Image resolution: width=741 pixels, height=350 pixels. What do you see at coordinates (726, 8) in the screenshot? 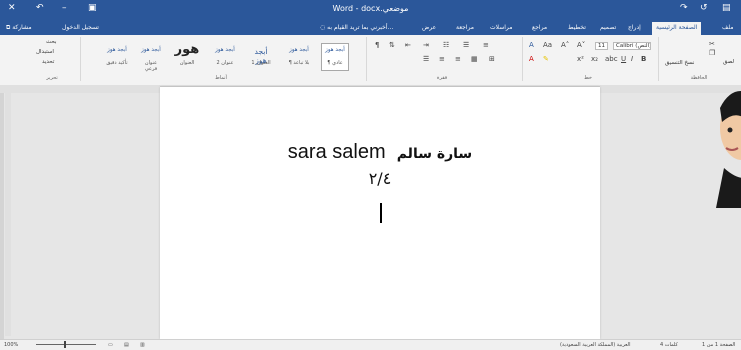
I see `qat-save-icon: ▤` at bounding box center [726, 8].